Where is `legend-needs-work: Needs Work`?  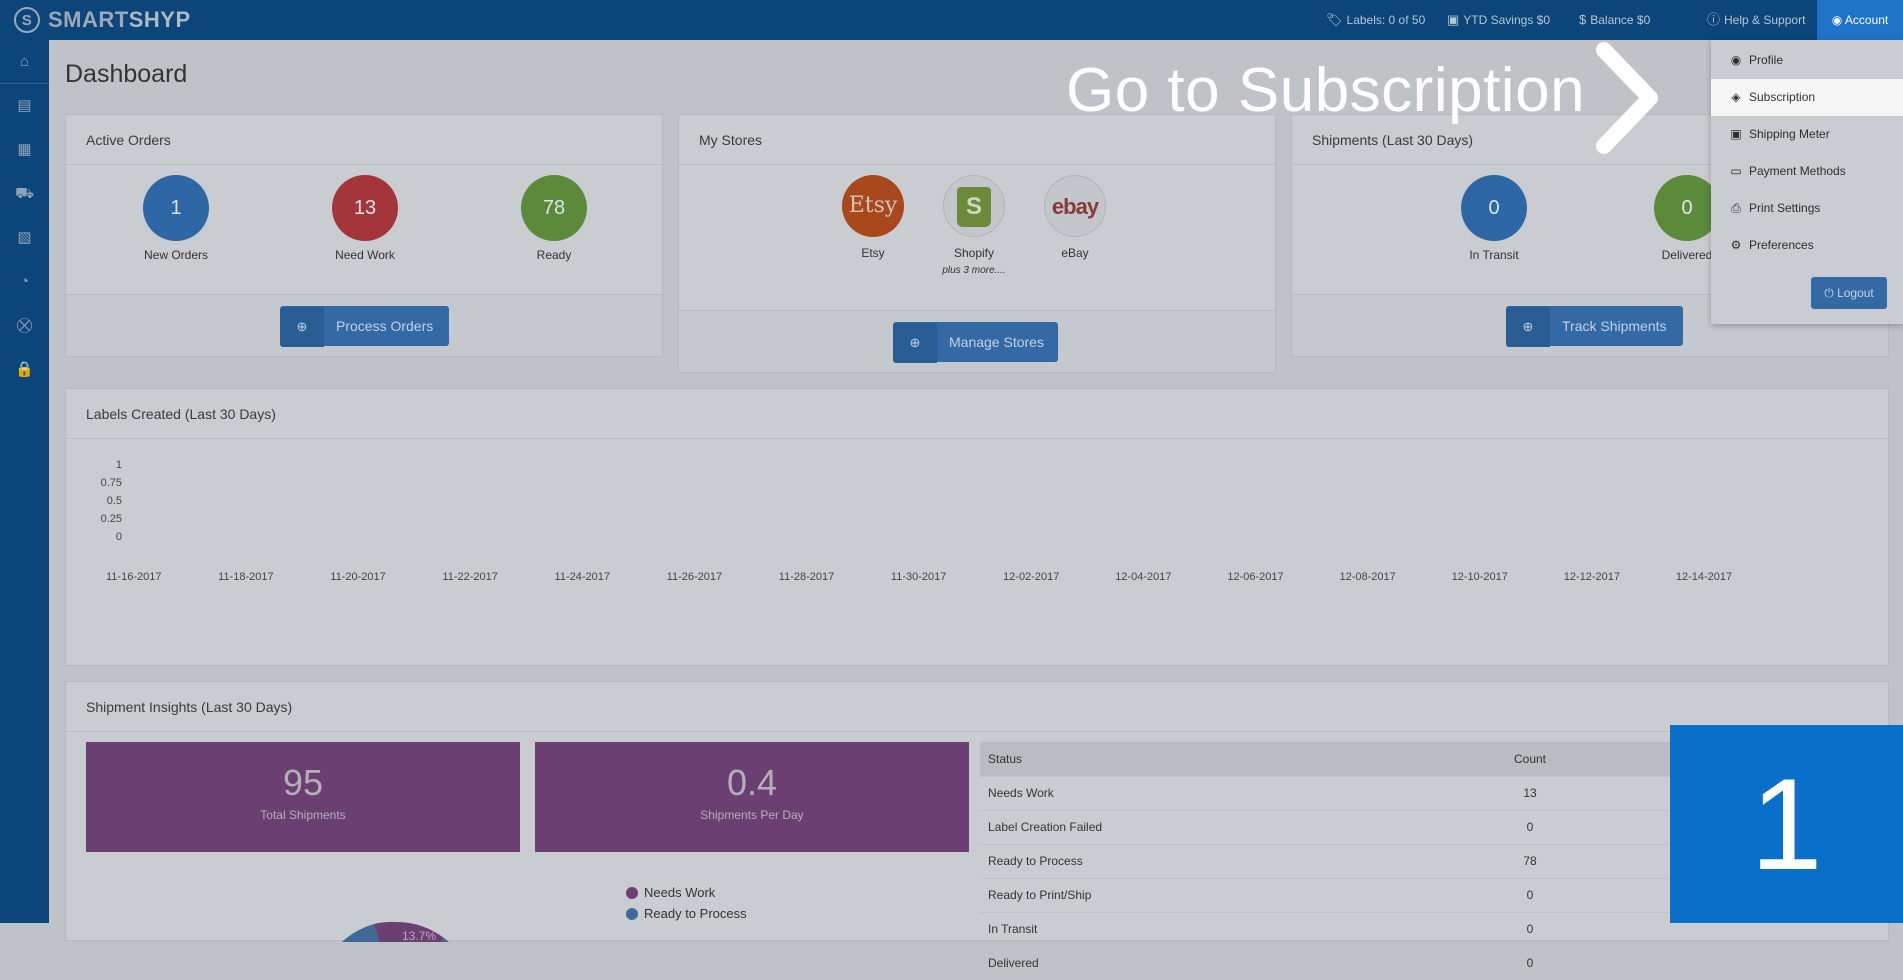 legend-needs-work: Needs Work is located at coordinates (670, 892).